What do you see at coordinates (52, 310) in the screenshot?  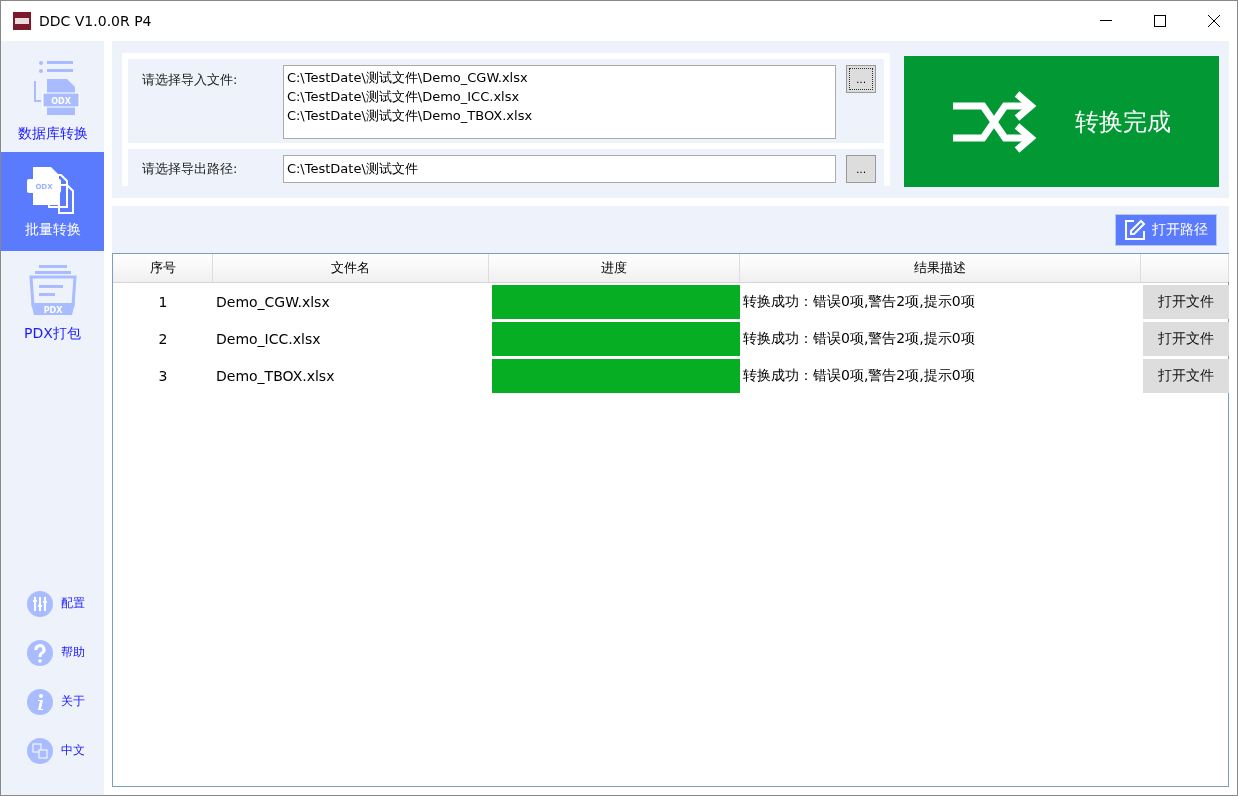 I see `icon-label: PDX` at bounding box center [52, 310].